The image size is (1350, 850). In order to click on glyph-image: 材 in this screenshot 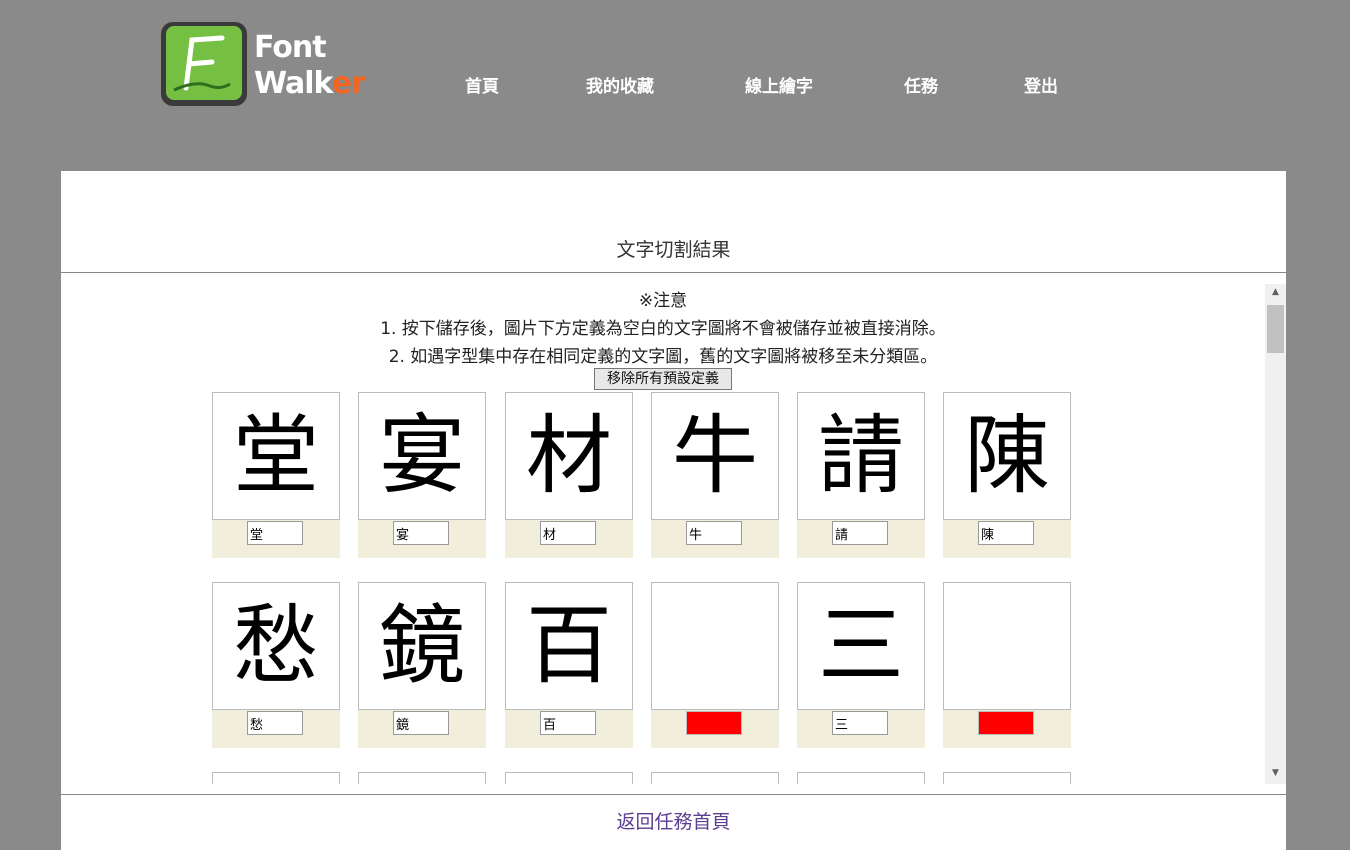, I will do `click(569, 456)`.